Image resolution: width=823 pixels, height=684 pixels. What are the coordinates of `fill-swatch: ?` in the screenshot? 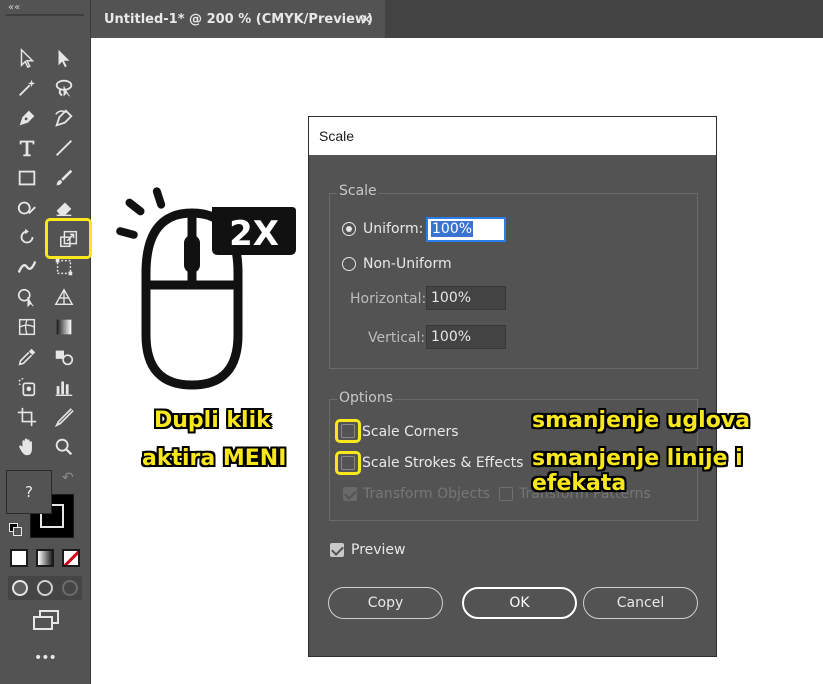 It's located at (29, 492).